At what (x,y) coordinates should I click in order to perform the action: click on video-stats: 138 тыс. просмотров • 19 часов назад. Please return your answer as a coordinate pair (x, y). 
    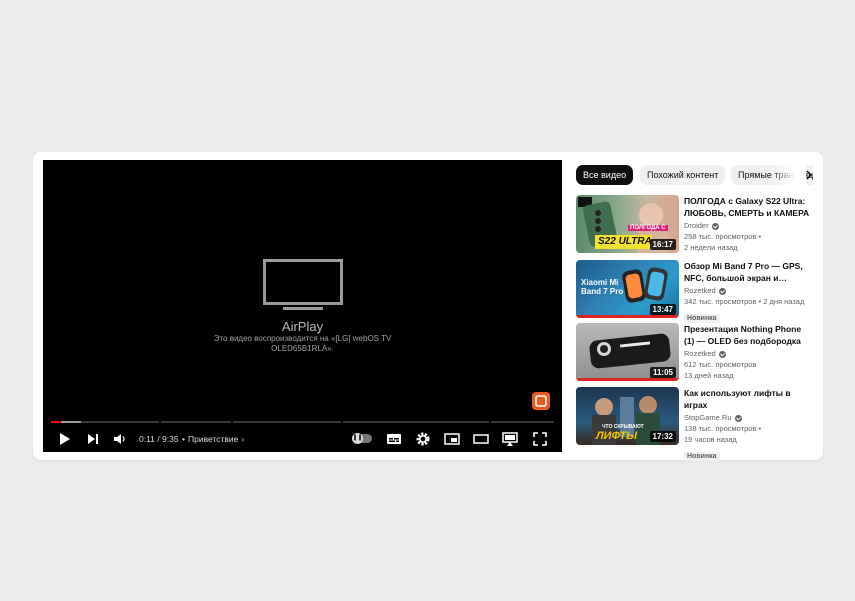
    Looking at the image, I should click on (723, 434).